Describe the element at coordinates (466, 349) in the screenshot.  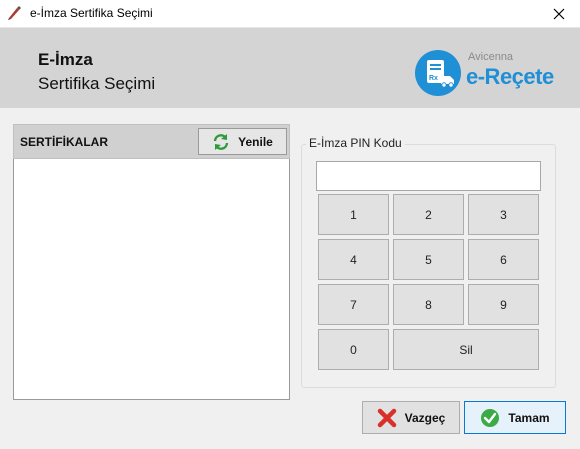
I see `pin-delete-button: Sil` at that location.